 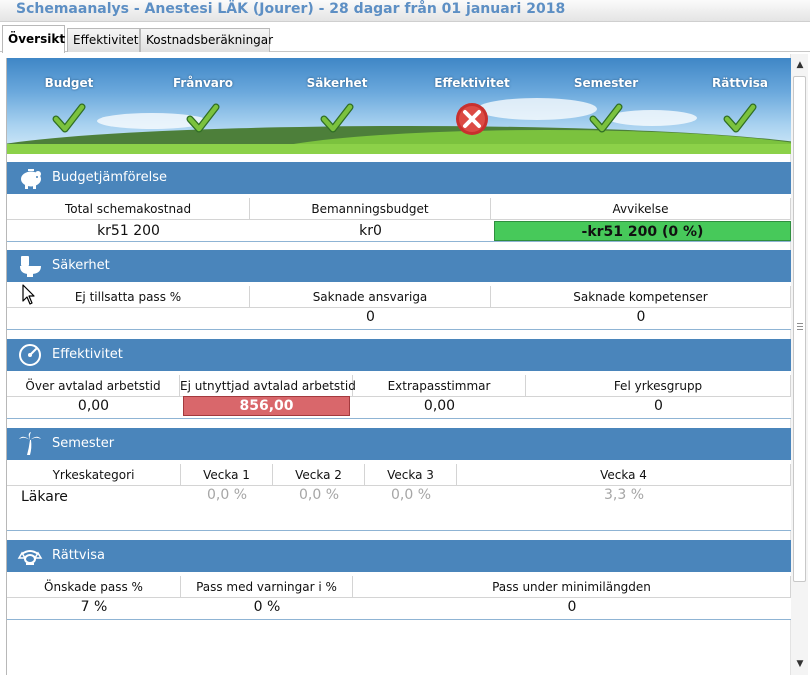 I want to click on column-header: Ej utnyttjad avtalad arbetstid, so click(x=268, y=386).